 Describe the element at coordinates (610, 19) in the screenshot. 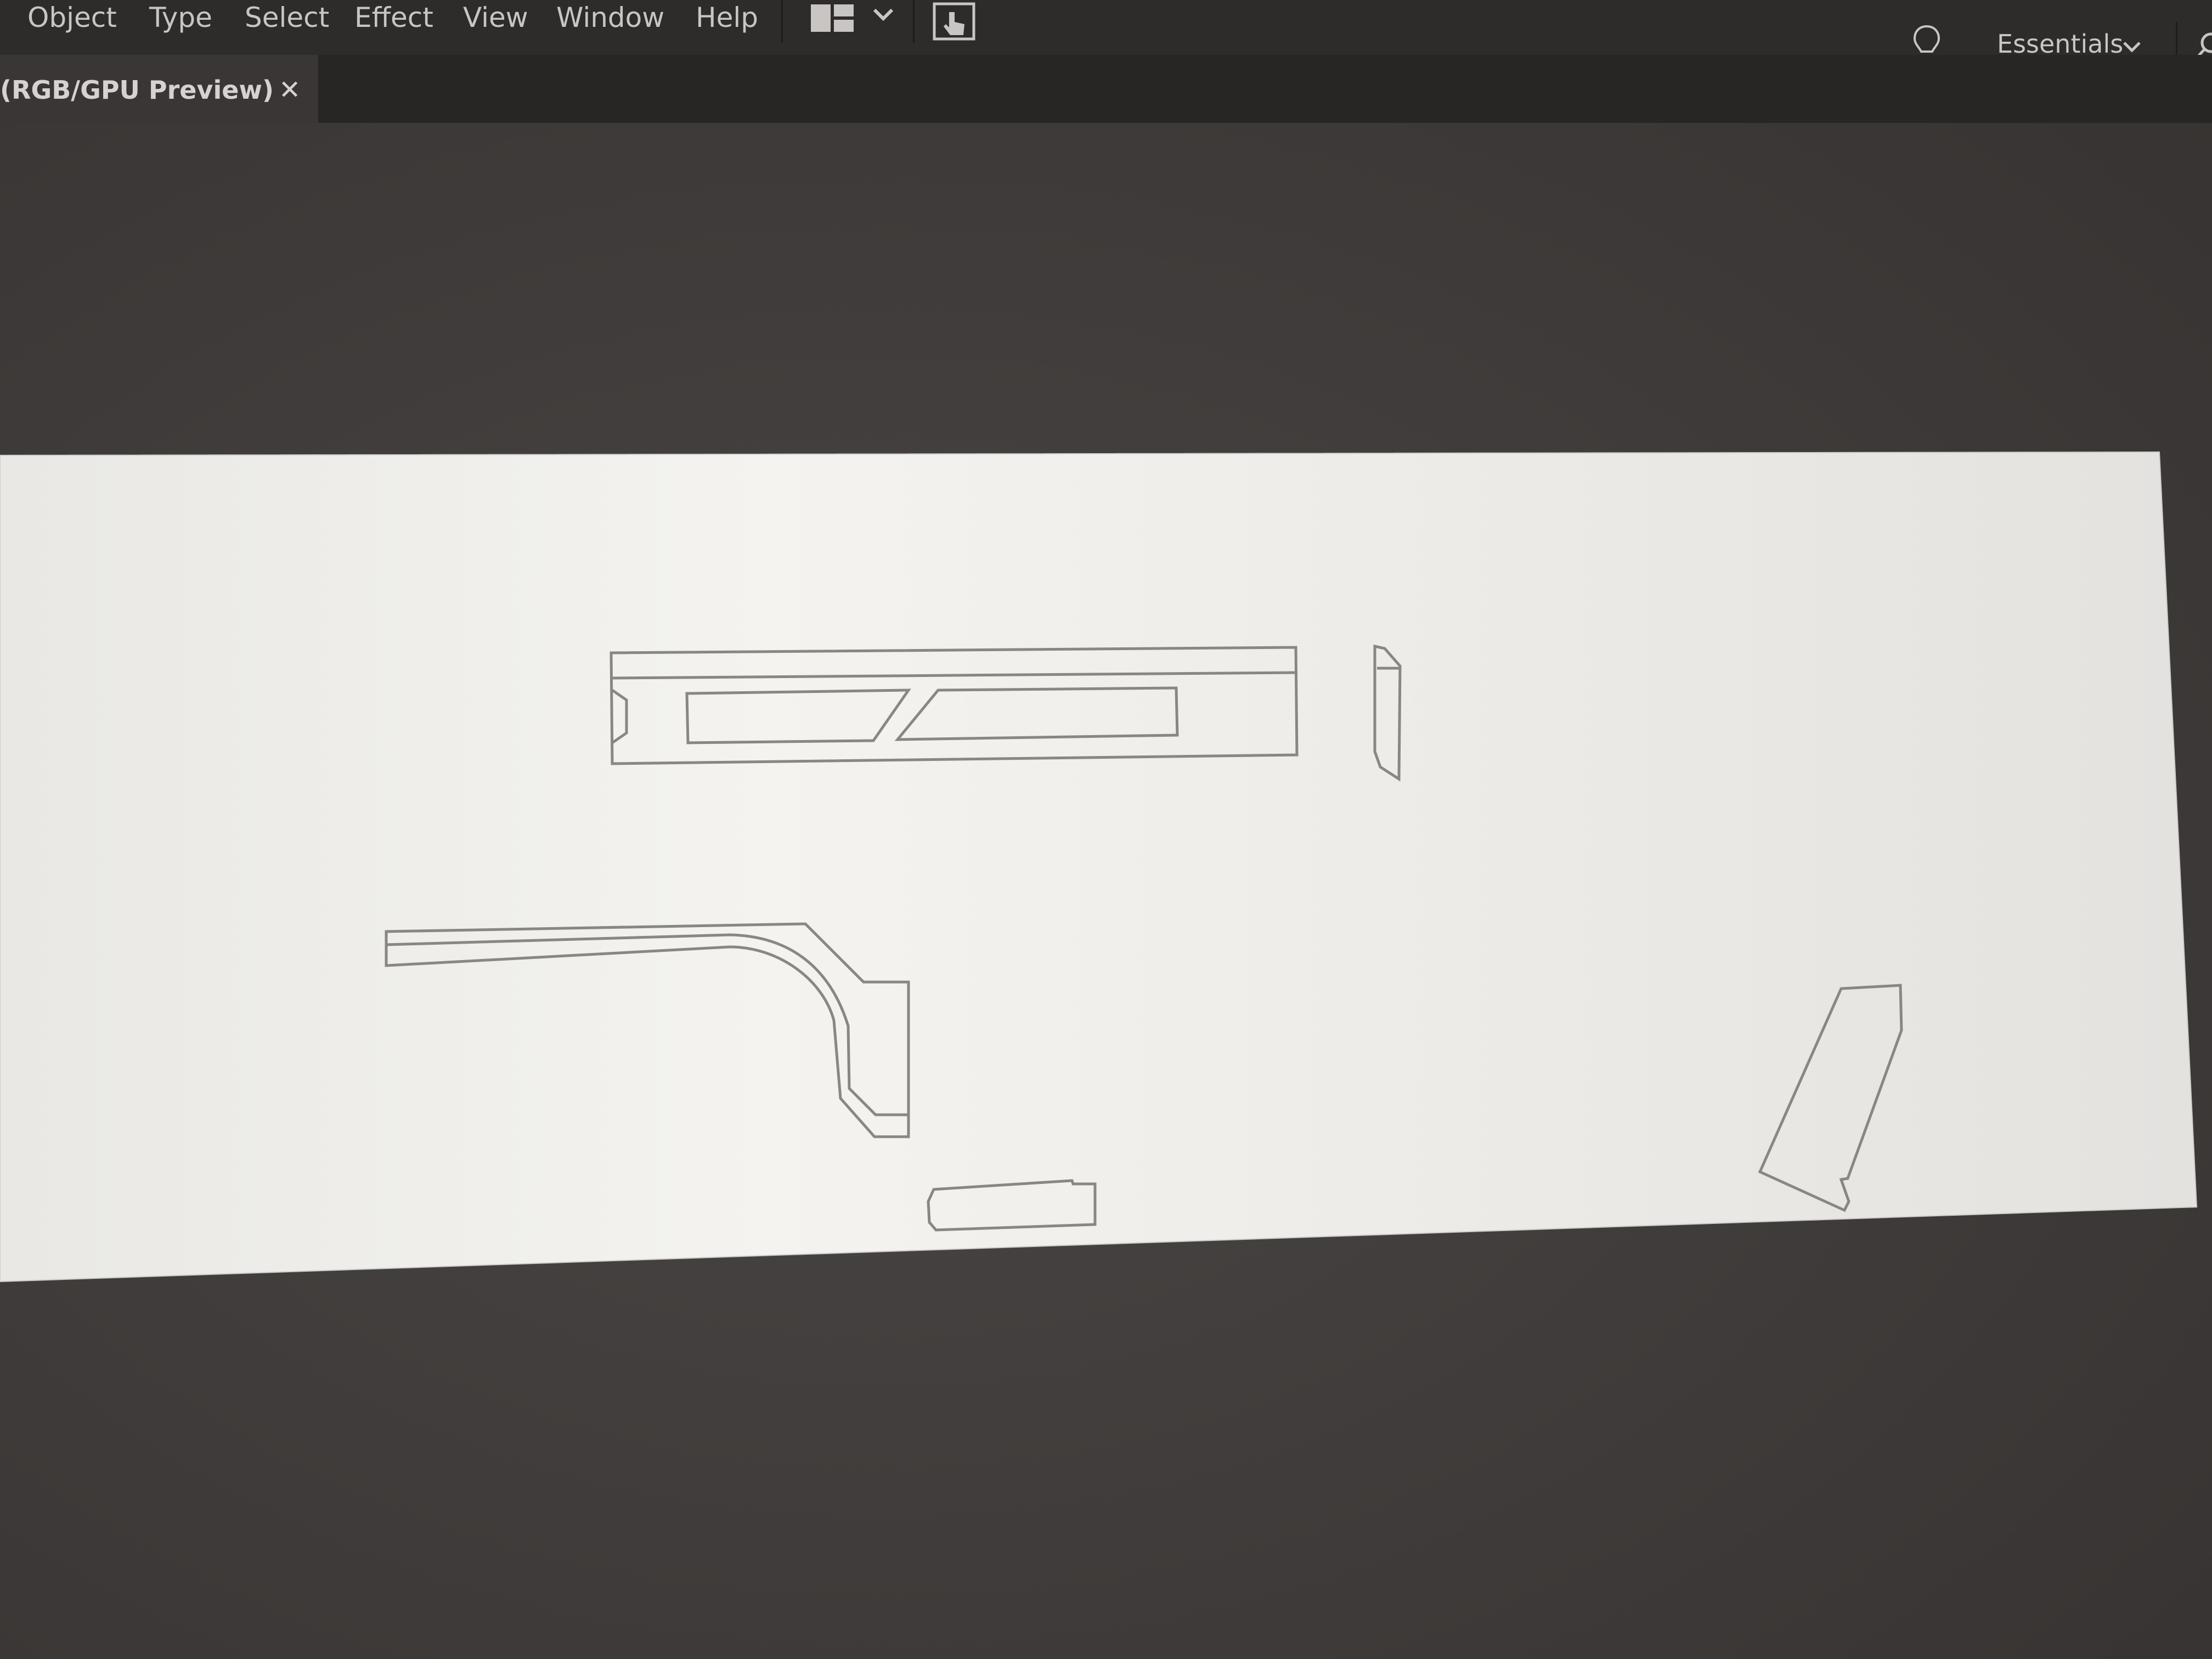

I see `menu-window: Window` at that location.